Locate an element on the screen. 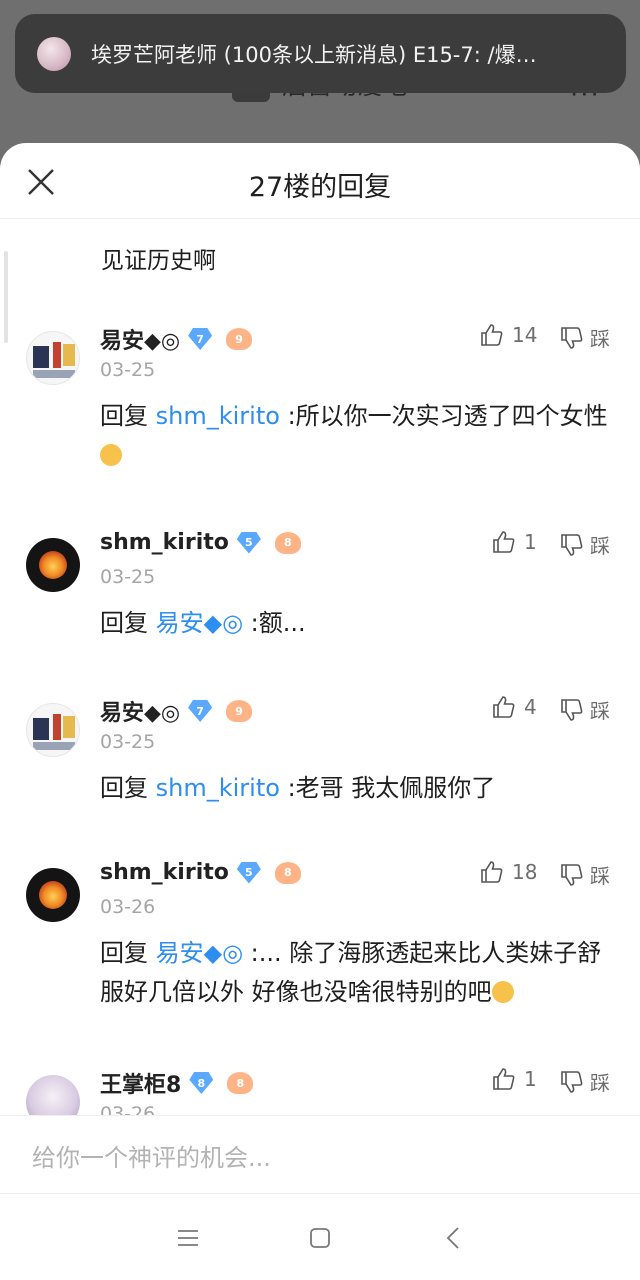  sheet-header: 27楼的回复 is located at coordinates (320, 181).